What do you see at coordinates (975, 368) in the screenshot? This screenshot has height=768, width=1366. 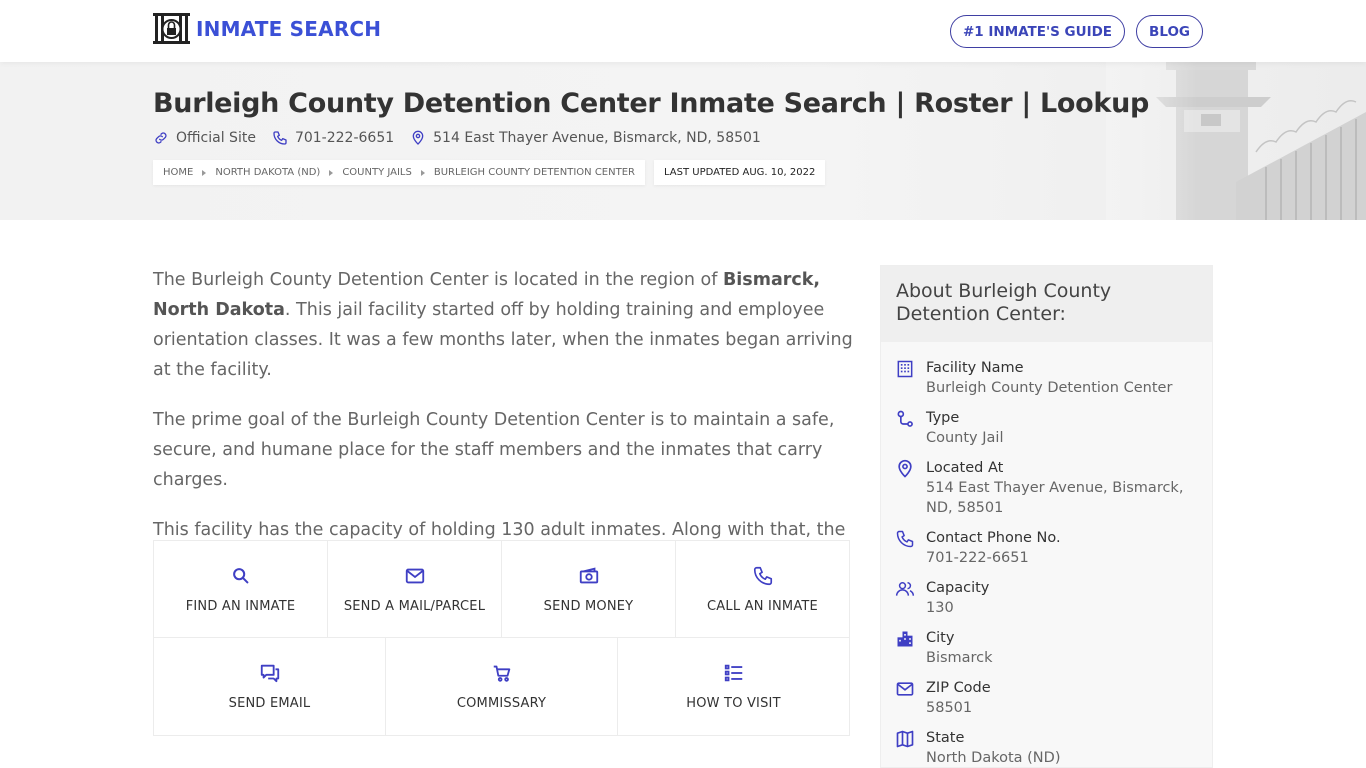 I see `info-label: Facility Name` at bounding box center [975, 368].